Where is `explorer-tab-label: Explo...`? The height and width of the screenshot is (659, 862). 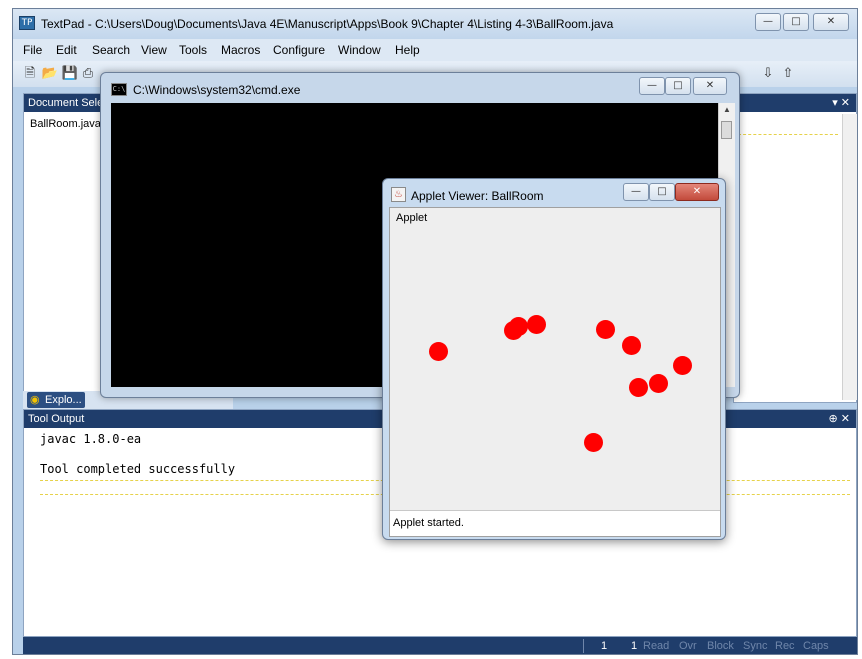
explorer-tab-label: Explo... is located at coordinates (63, 400).